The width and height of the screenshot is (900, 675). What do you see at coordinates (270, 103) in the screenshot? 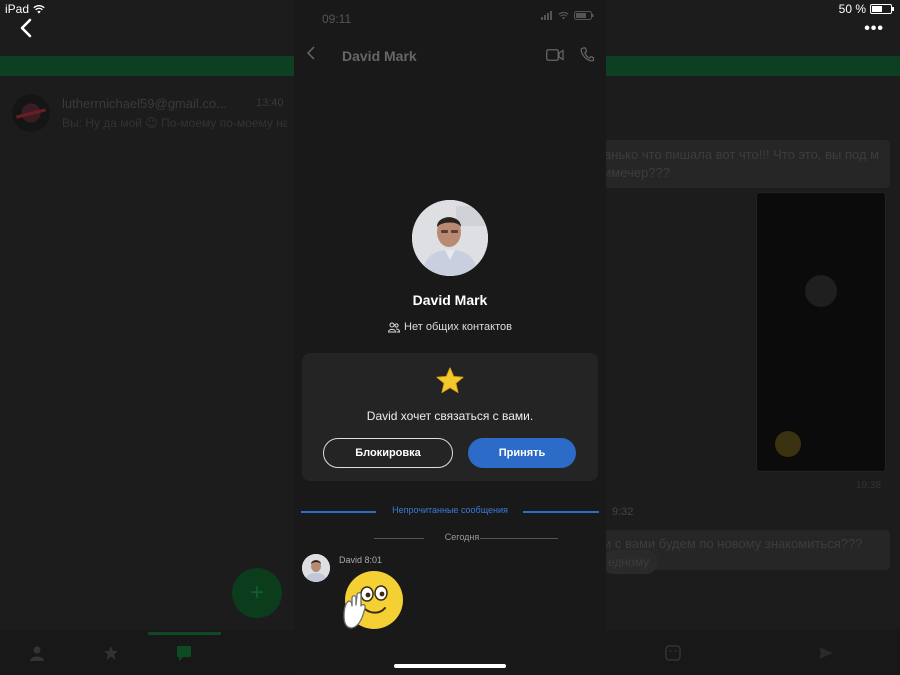
I see `background-chat-time: 13:40` at bounding box center [270, 103].